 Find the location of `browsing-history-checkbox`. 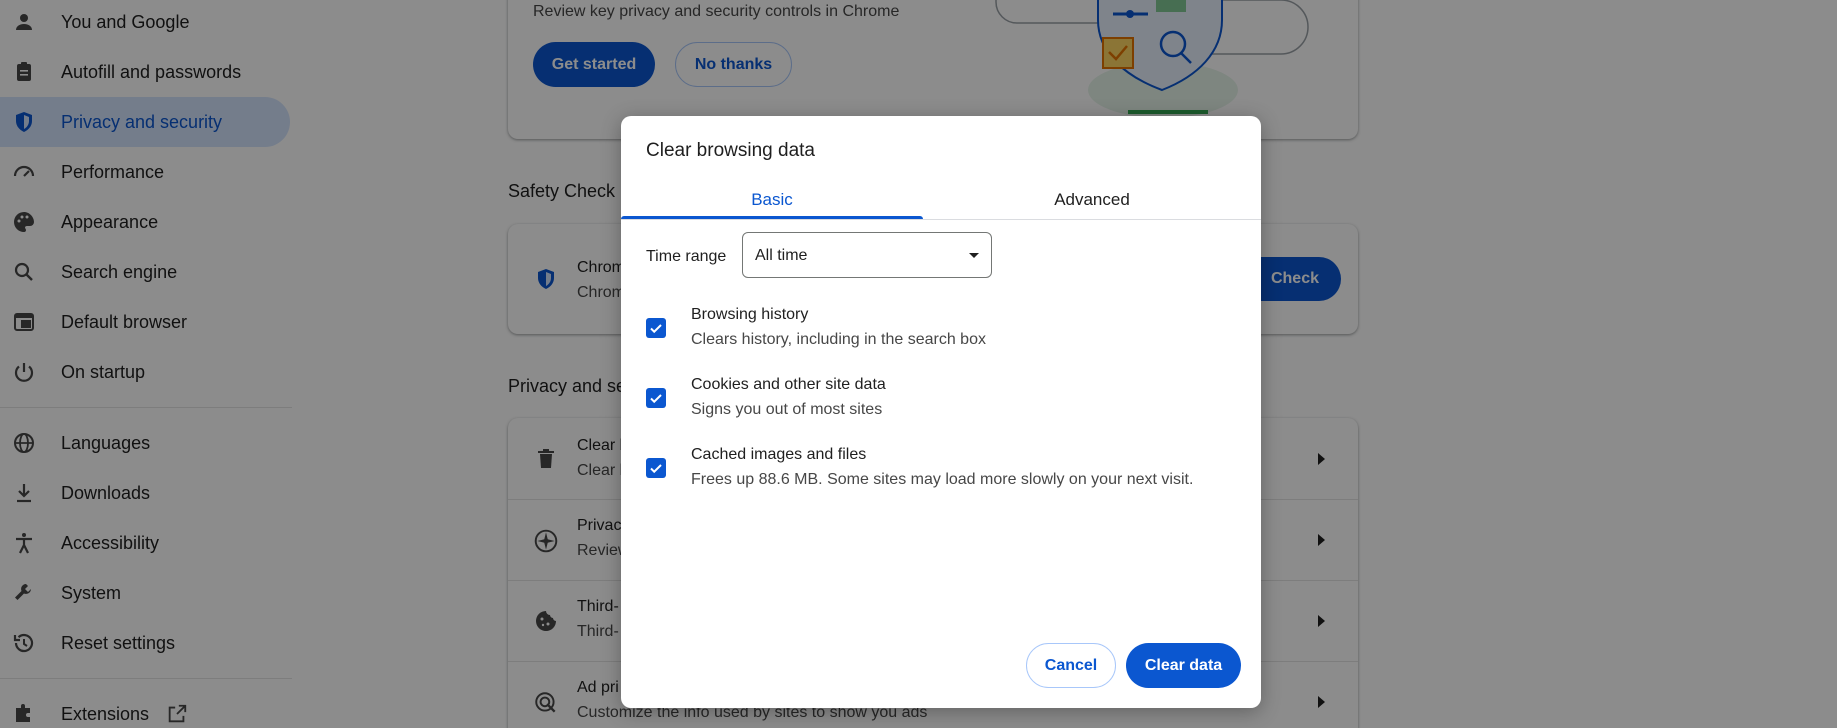

browsing-history-checkbox is located at coordinates (656, 328).